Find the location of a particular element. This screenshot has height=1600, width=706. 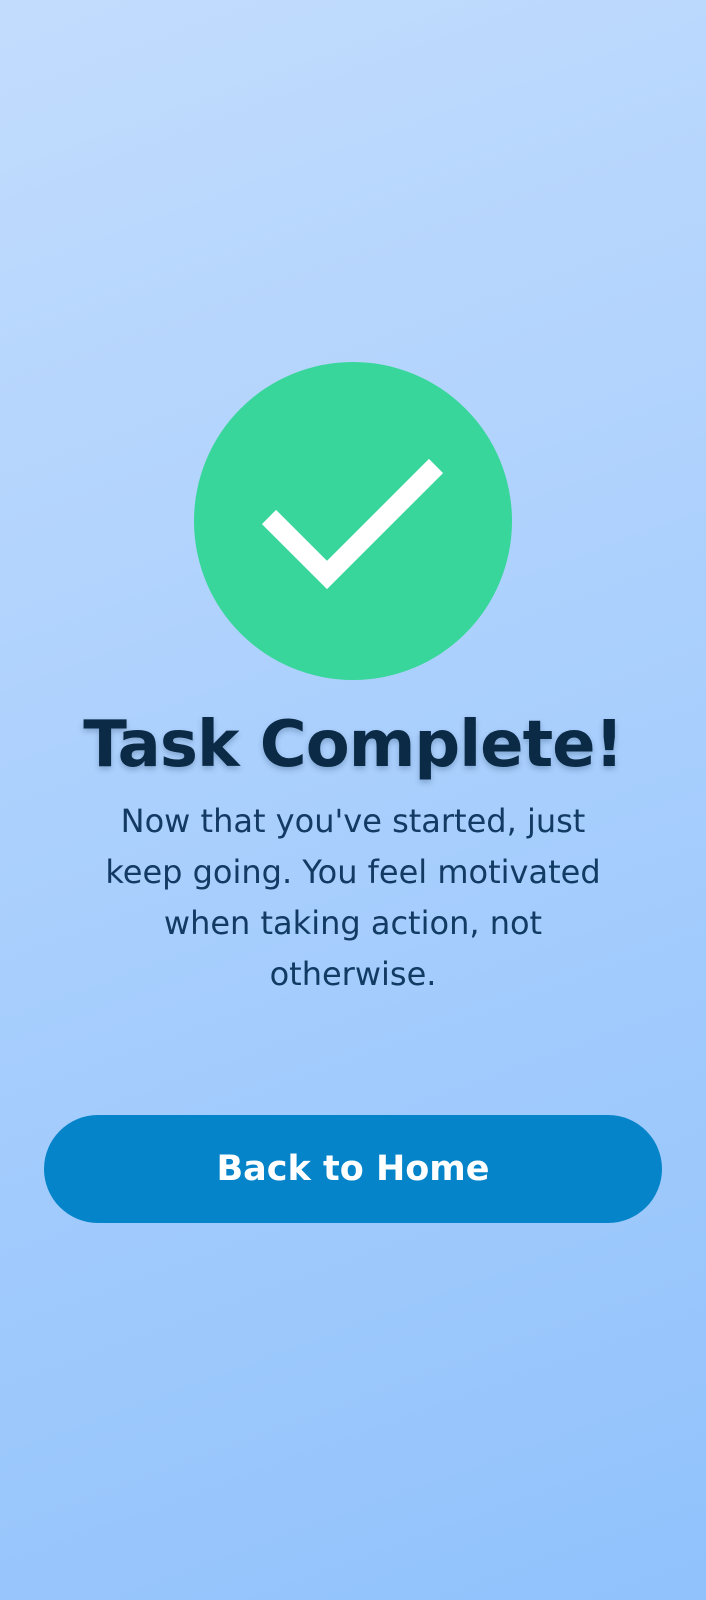

back-to-home-button: Back to Home is located at coordinates (353, 1169).